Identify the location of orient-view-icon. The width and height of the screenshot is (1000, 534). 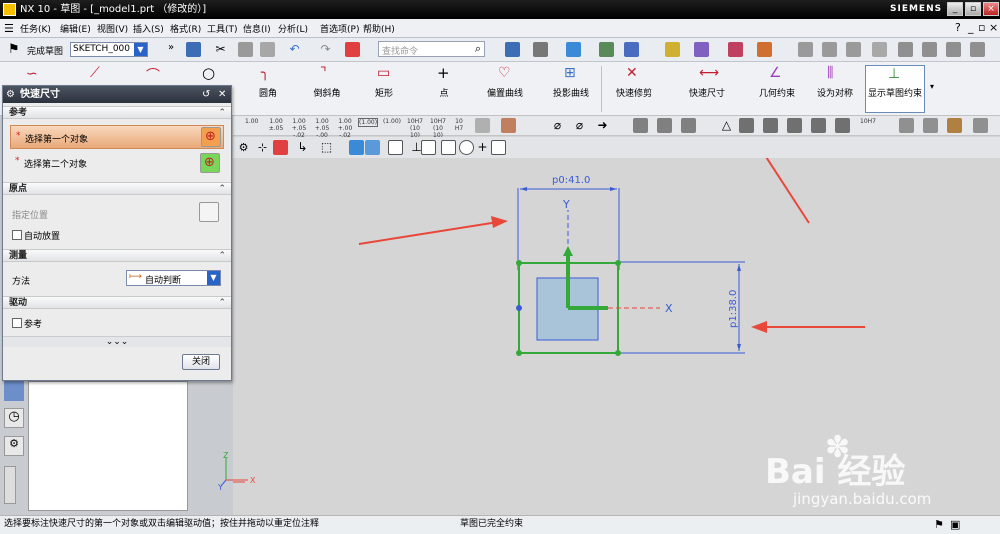
(573, 49).